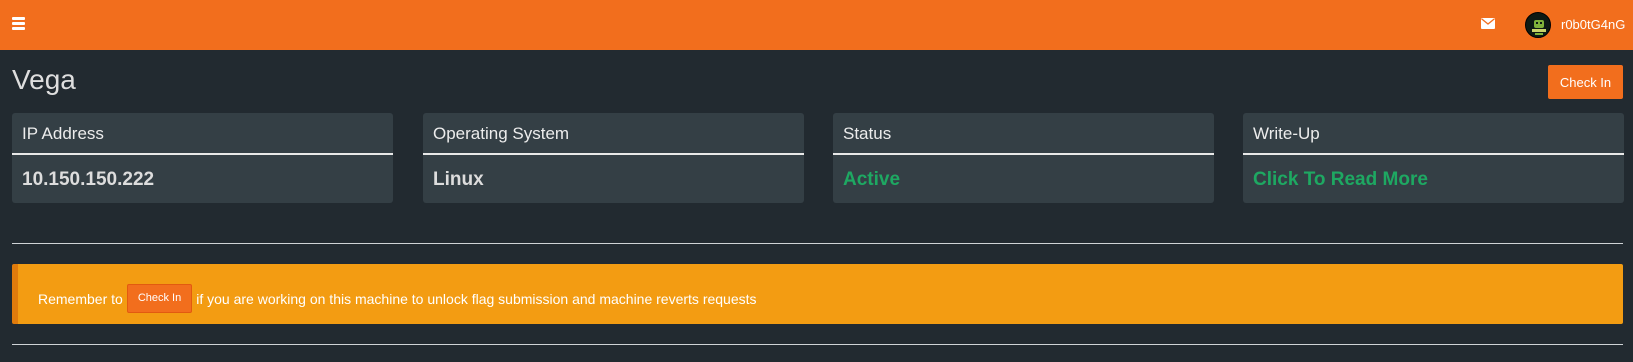 The height and width of the screenshot is (362, 1633). Describe the element at coordinates (159, 298) in the screenshot. I see `alert-check-in-button: Check In` at that location.